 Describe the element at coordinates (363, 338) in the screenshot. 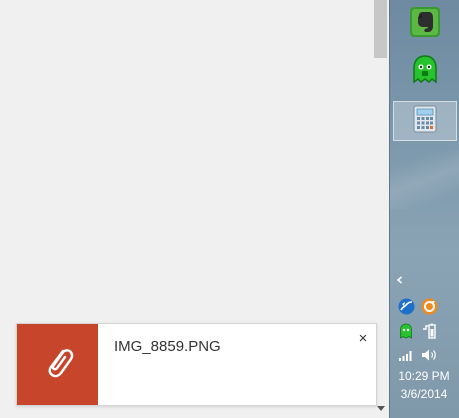

I see `close-icon: ×` at that location.